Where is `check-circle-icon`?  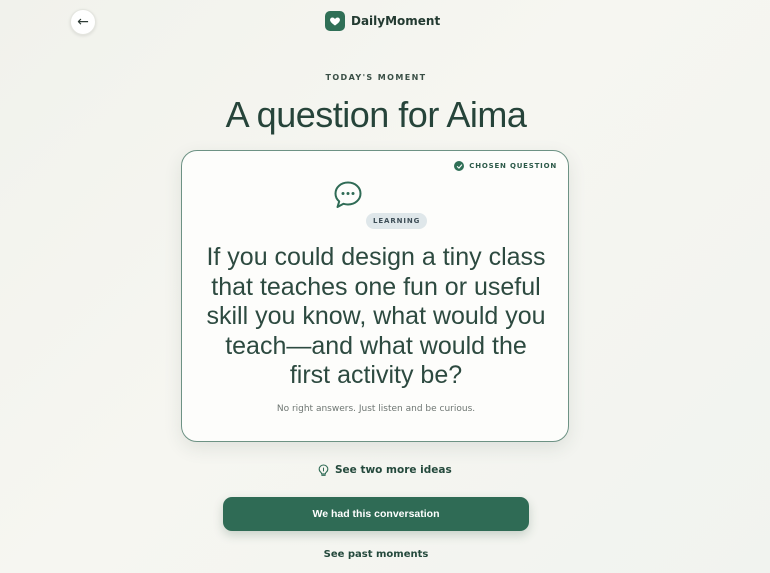
check-circle-icon is located at coordinates (459, 166).